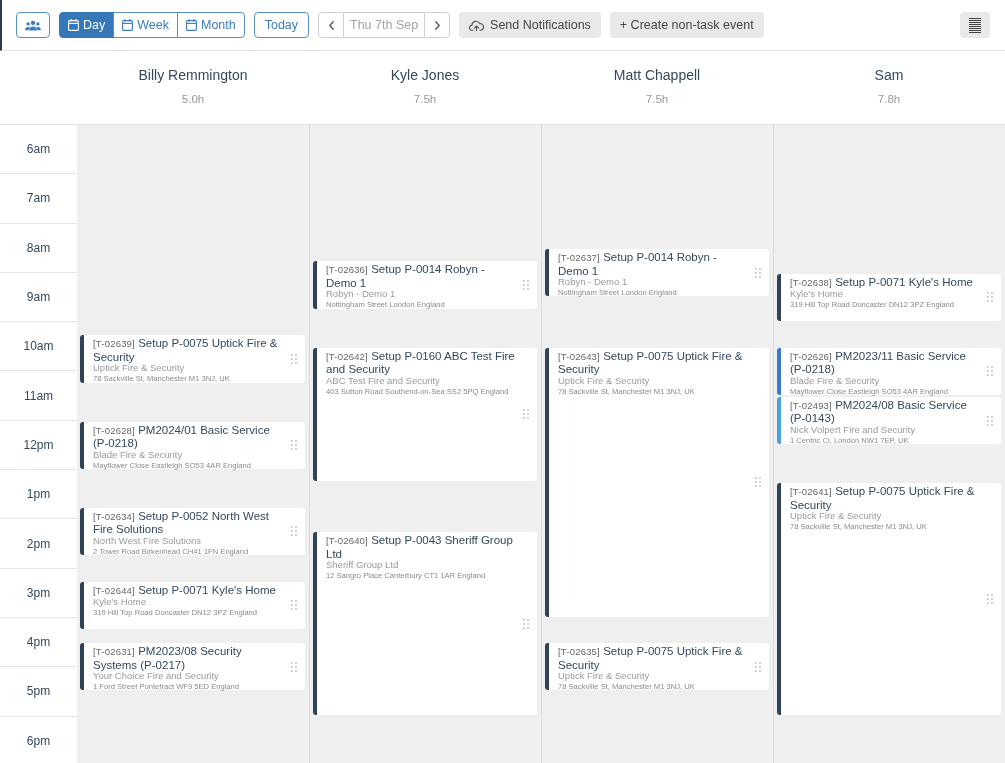 This screenshot has height=763, width=1005. What do you see at coordinates (477, 25) in the screenshot?
I see `cloud-icon` at bounding box center [477, 25].